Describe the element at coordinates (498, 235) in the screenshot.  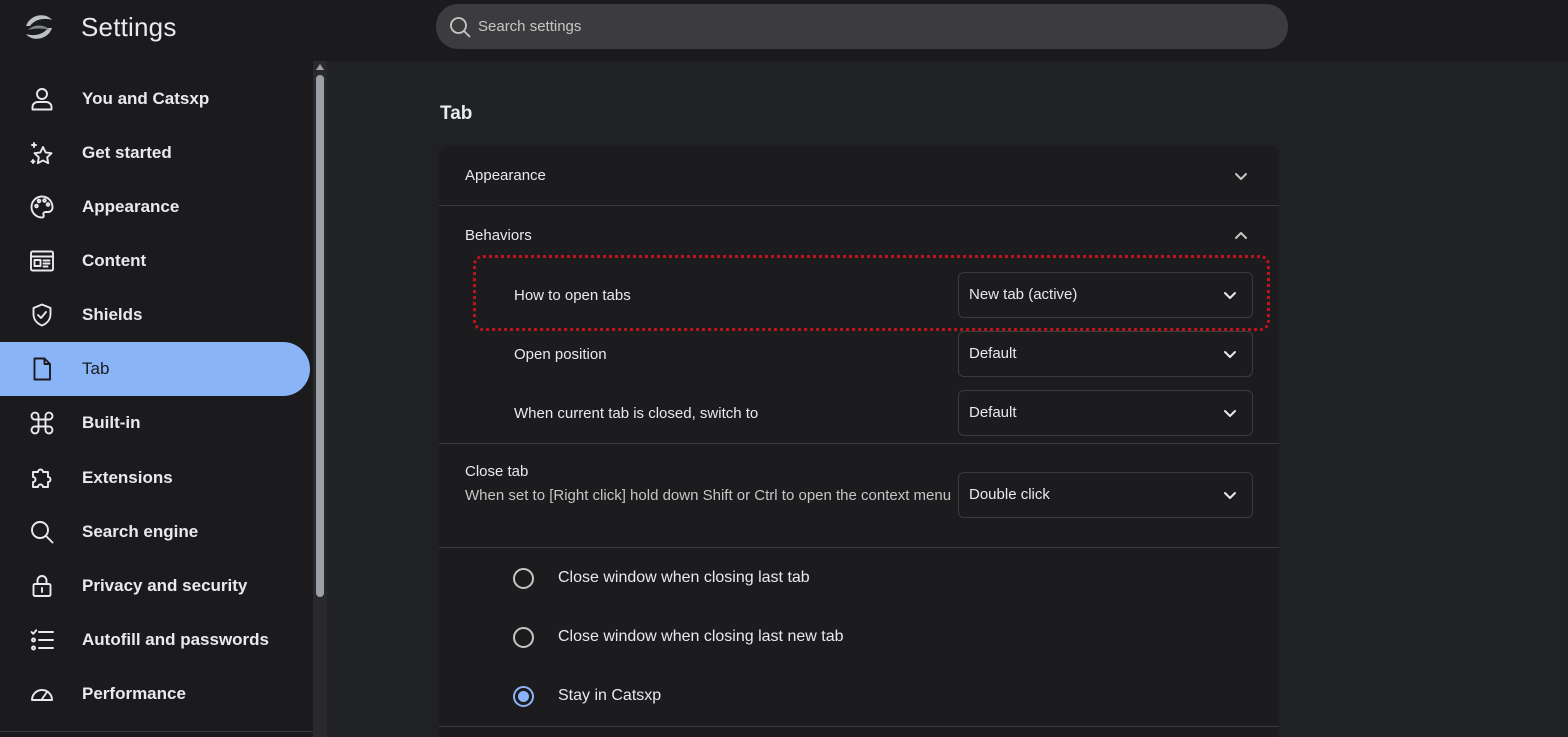
I see `behaviors-row-label: Behaviors` at that location.